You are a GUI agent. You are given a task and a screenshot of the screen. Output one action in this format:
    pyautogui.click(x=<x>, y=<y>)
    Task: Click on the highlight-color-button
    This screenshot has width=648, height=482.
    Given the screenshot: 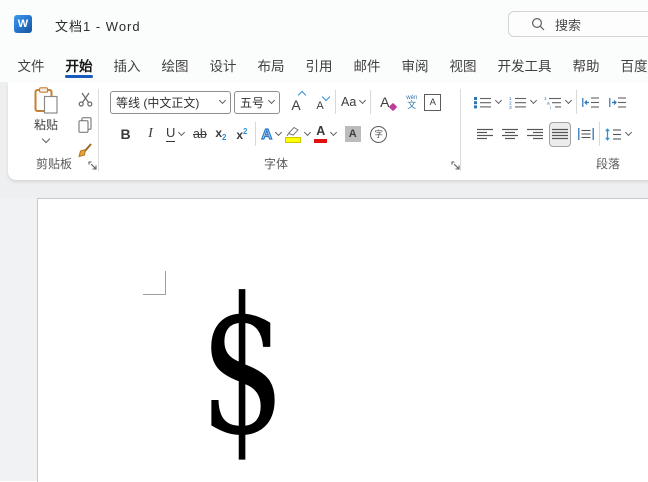 What is the action you would take?
    pyautogui.click(x=297, y=134)
    